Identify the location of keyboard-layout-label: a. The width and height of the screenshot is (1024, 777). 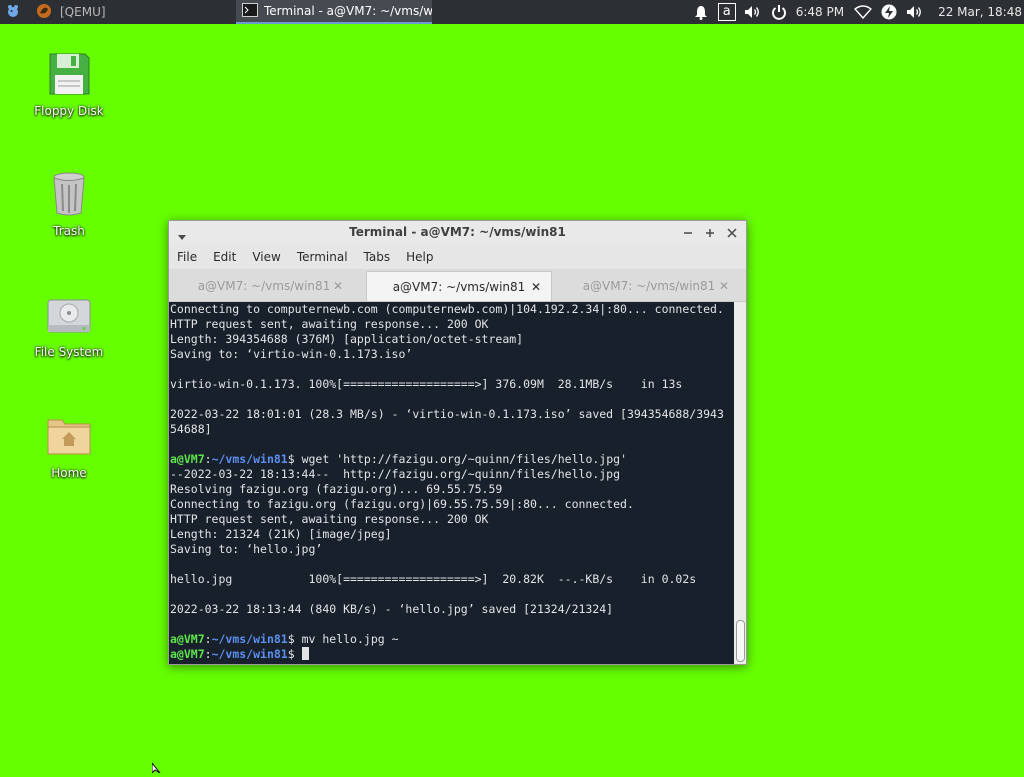
(726, 12).